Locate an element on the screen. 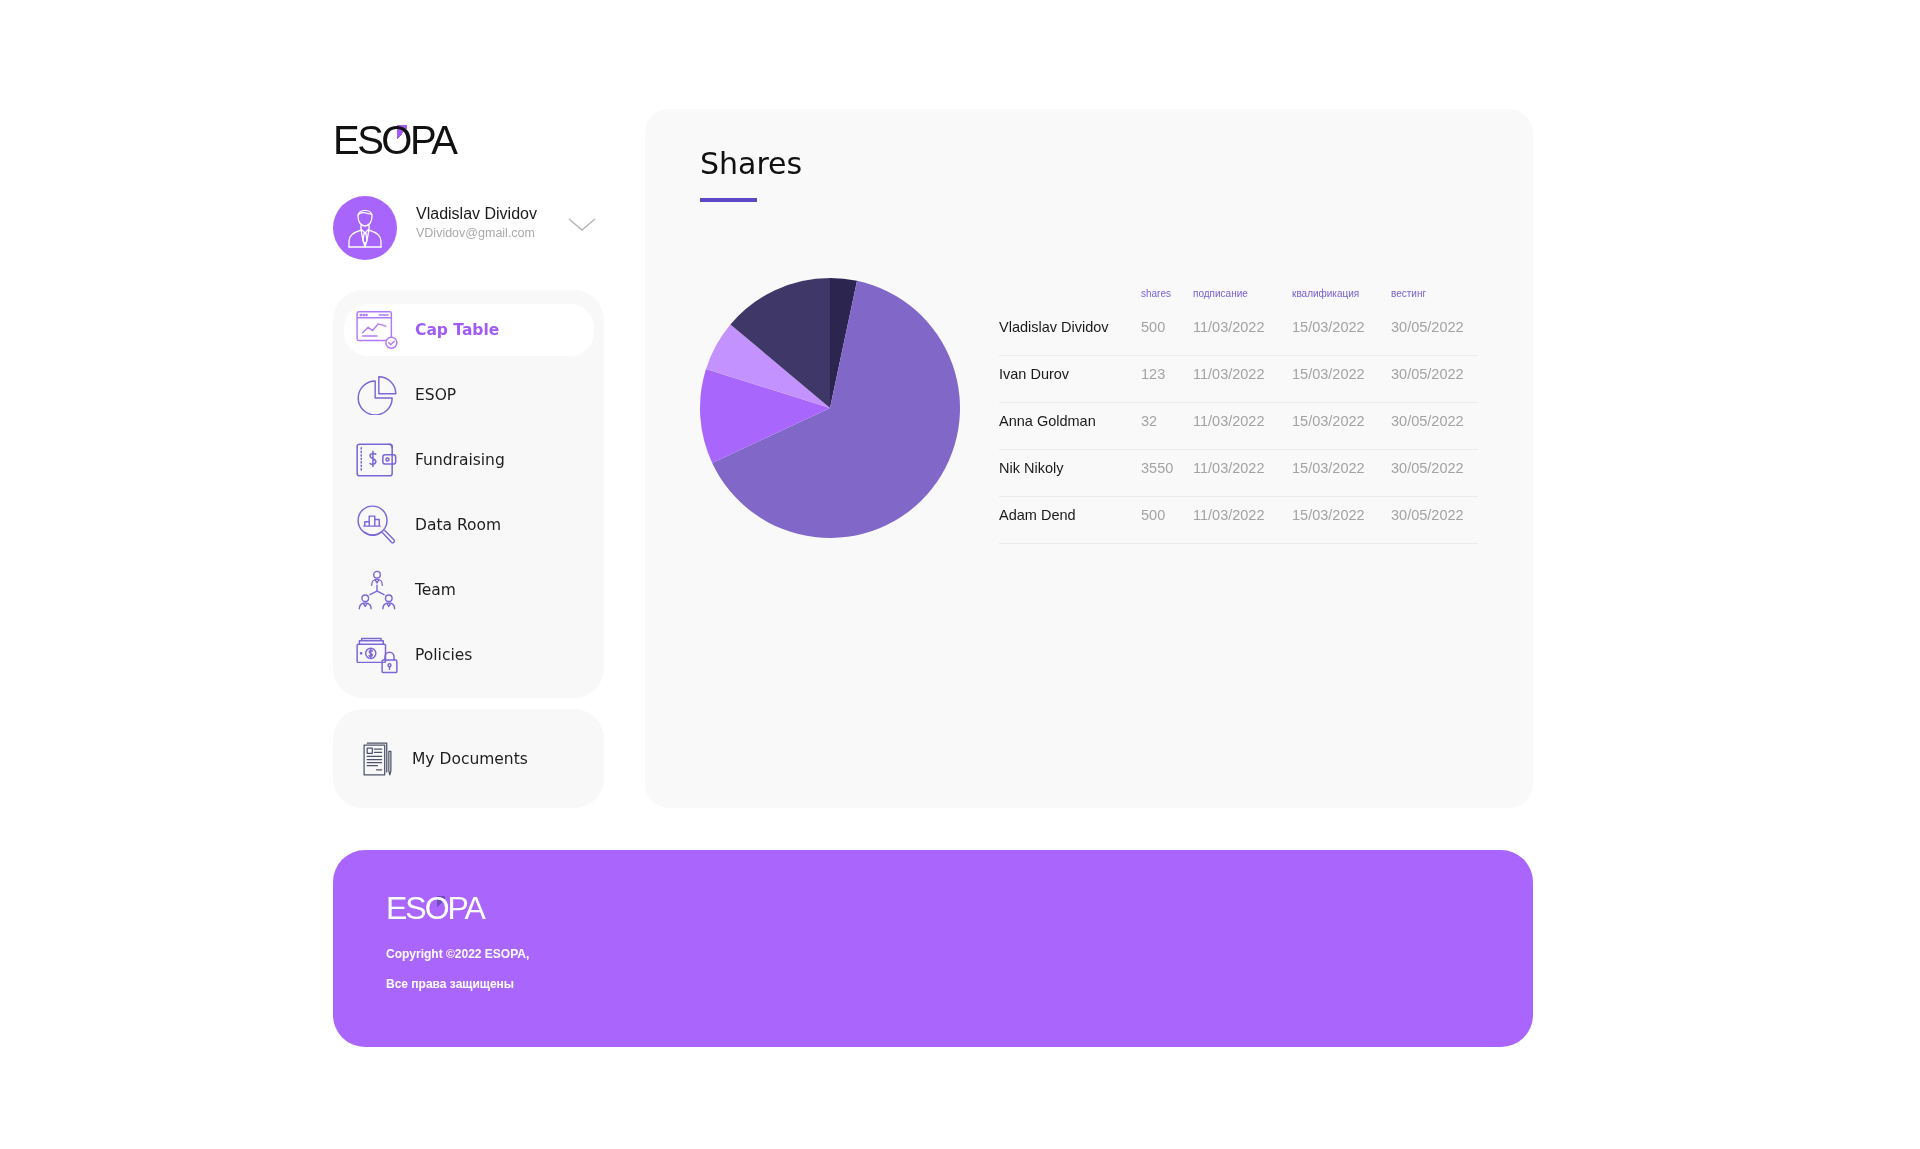 The width and height of the screenshot is (1920, 1149). people-hierarchy-icon is located at coordinates (377, 590).